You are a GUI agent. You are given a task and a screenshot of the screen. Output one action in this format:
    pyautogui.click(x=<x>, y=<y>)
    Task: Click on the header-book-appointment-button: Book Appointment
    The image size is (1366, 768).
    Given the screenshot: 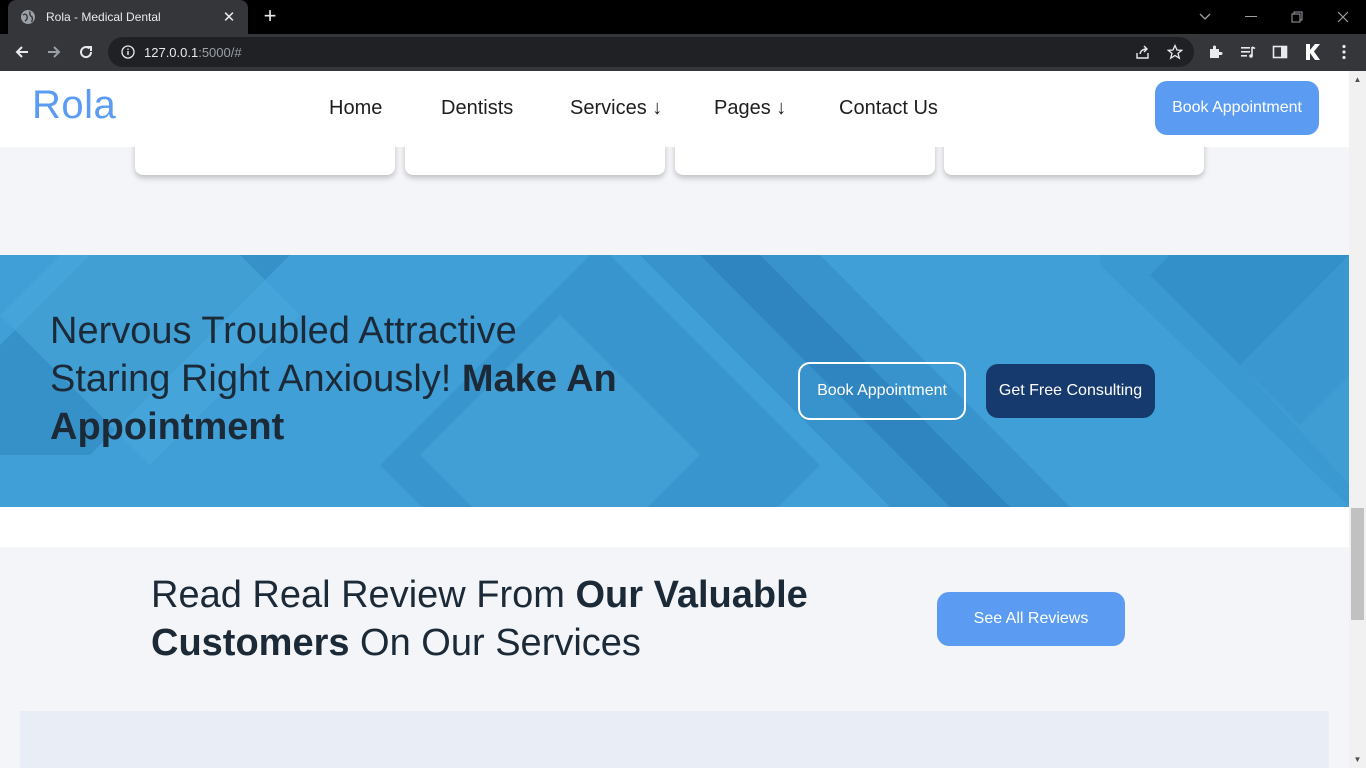 What is the action you would take?
    pyautogui.click(x=1237, y=108)
    